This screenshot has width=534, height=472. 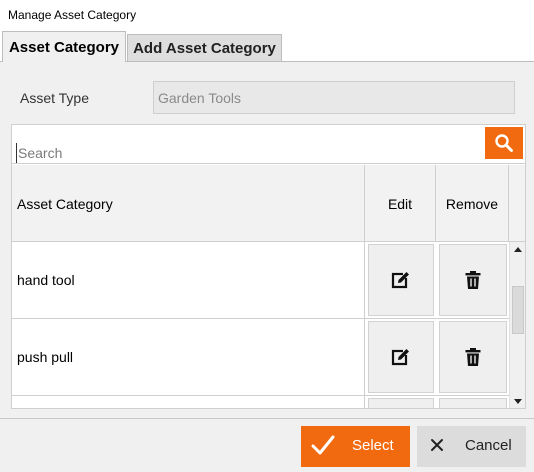 What do you see at coordinates (518, 310) in the screenshot?
I see `scroll-thumb` at bounding box center [518, 310].